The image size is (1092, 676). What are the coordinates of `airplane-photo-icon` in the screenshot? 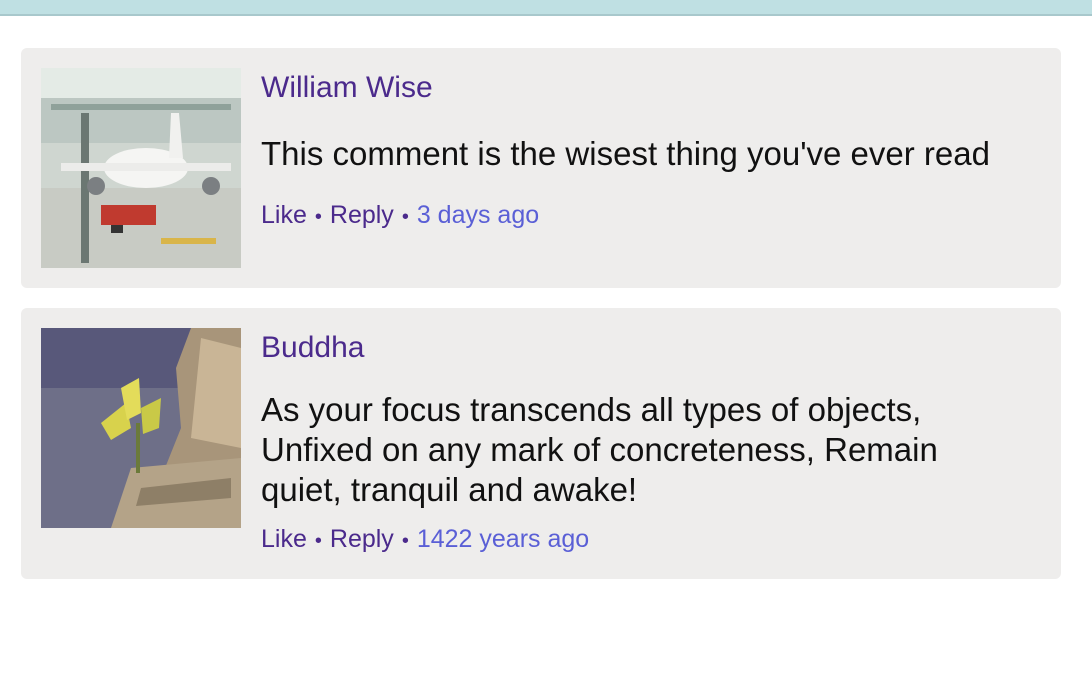 It's located at (141, 168).